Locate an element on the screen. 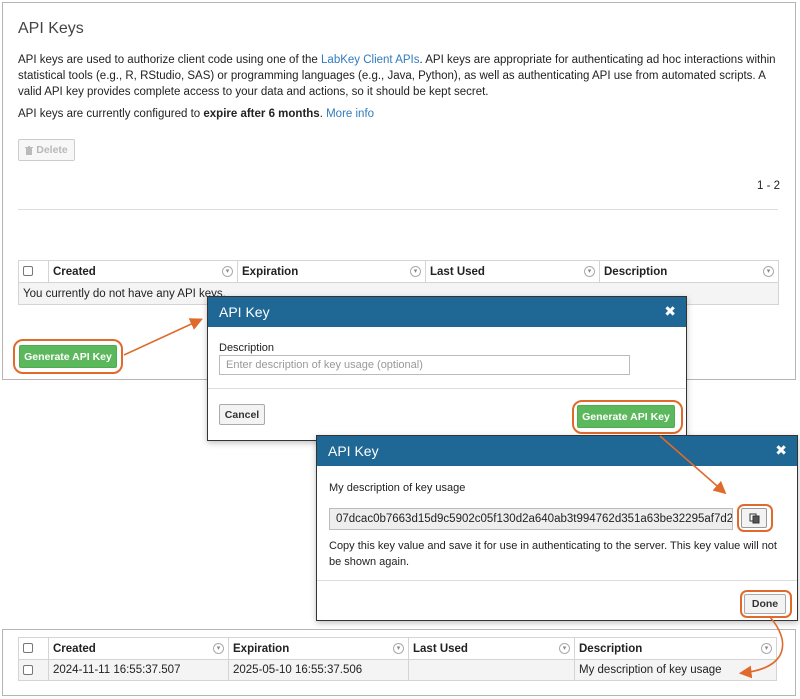  arrow-generate-to-dialog is located at coordinates (163, 337).